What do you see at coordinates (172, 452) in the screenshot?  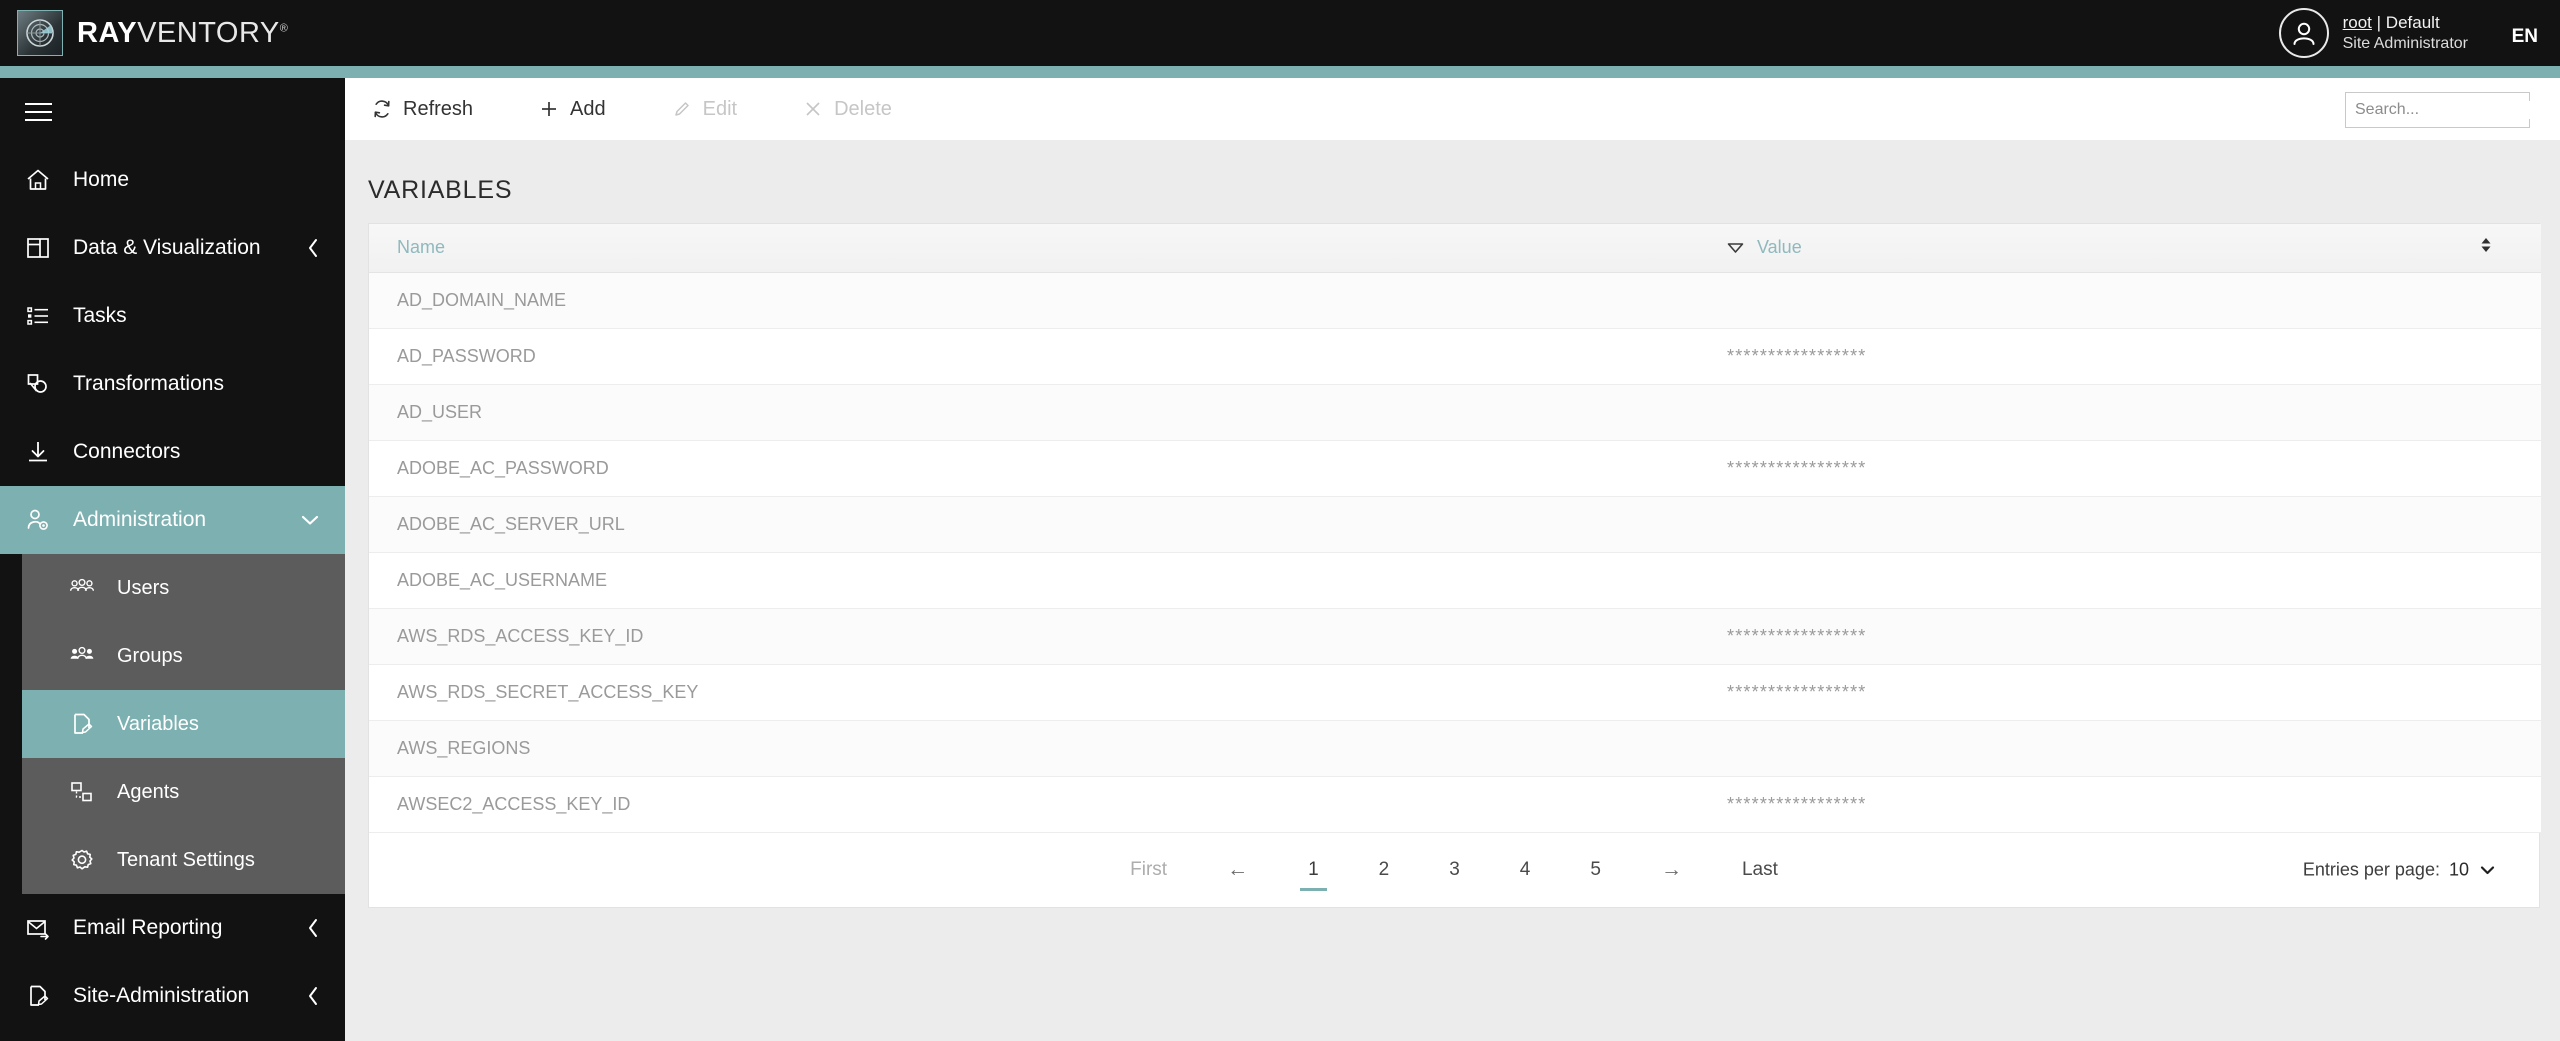 I see `sidebar-item-connectors: Connectors` at bounding box center [172, 452].